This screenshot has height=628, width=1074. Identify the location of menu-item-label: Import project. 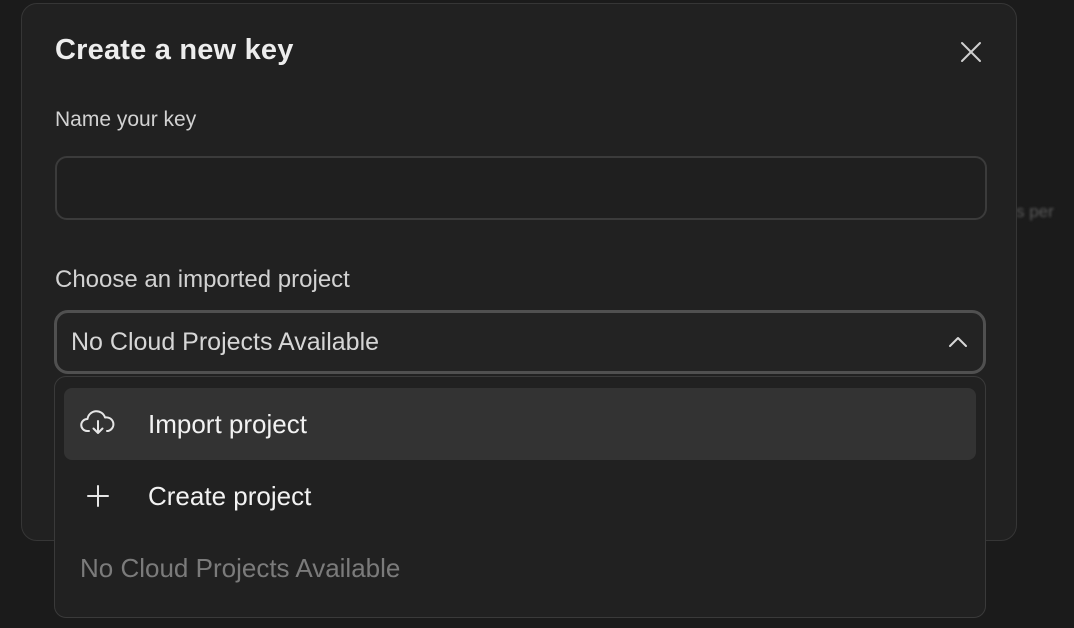
(227, 423).